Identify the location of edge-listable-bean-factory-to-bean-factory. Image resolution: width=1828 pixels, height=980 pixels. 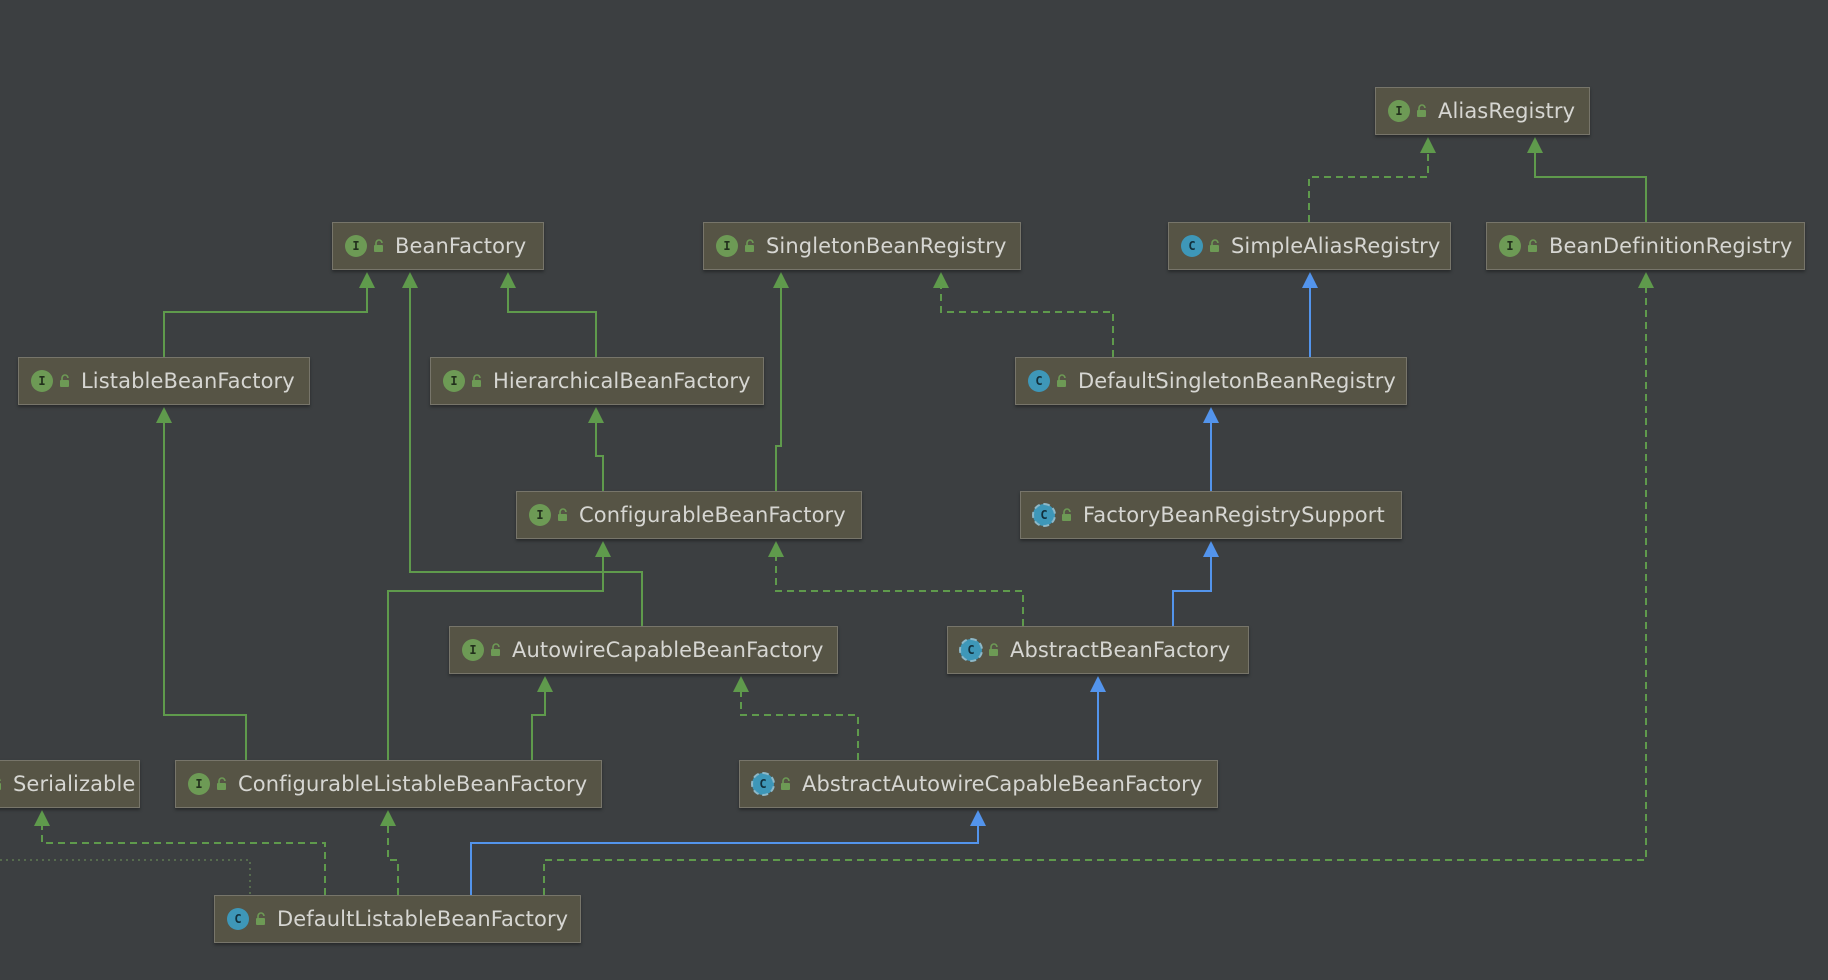
(269, 314).